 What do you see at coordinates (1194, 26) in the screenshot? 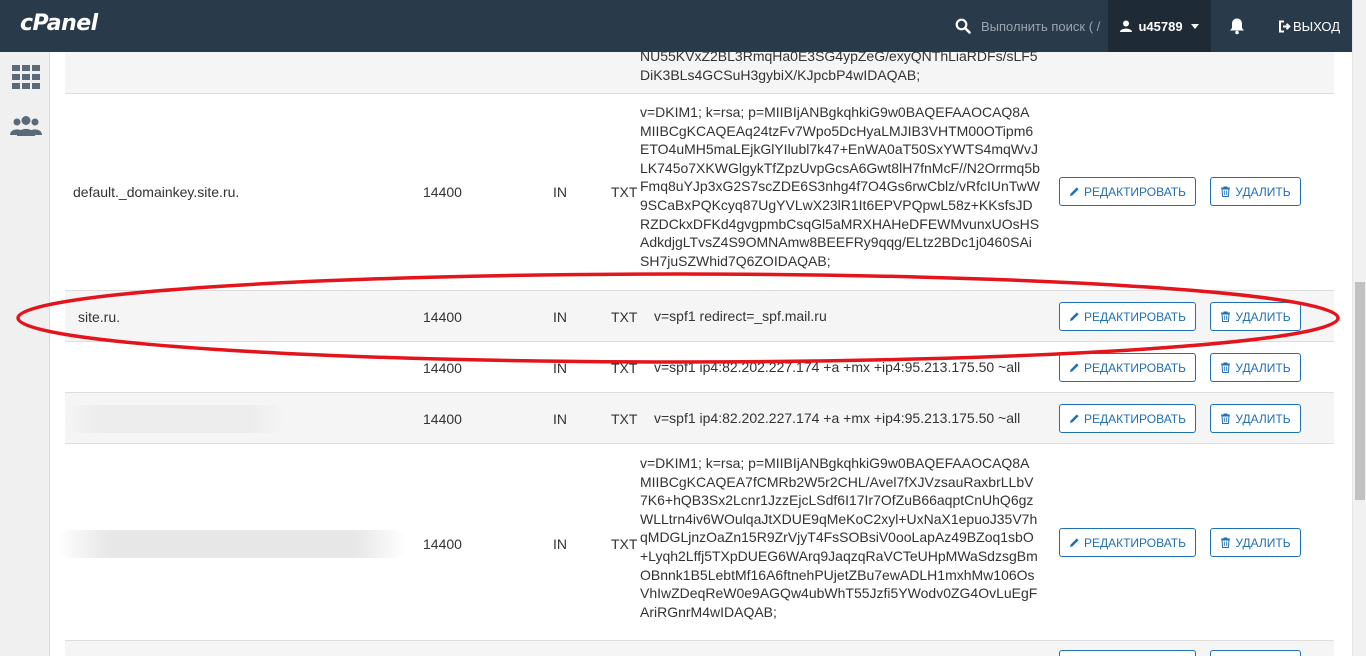
I see `chevron-down-icon` at bounding box center [1194, 26].